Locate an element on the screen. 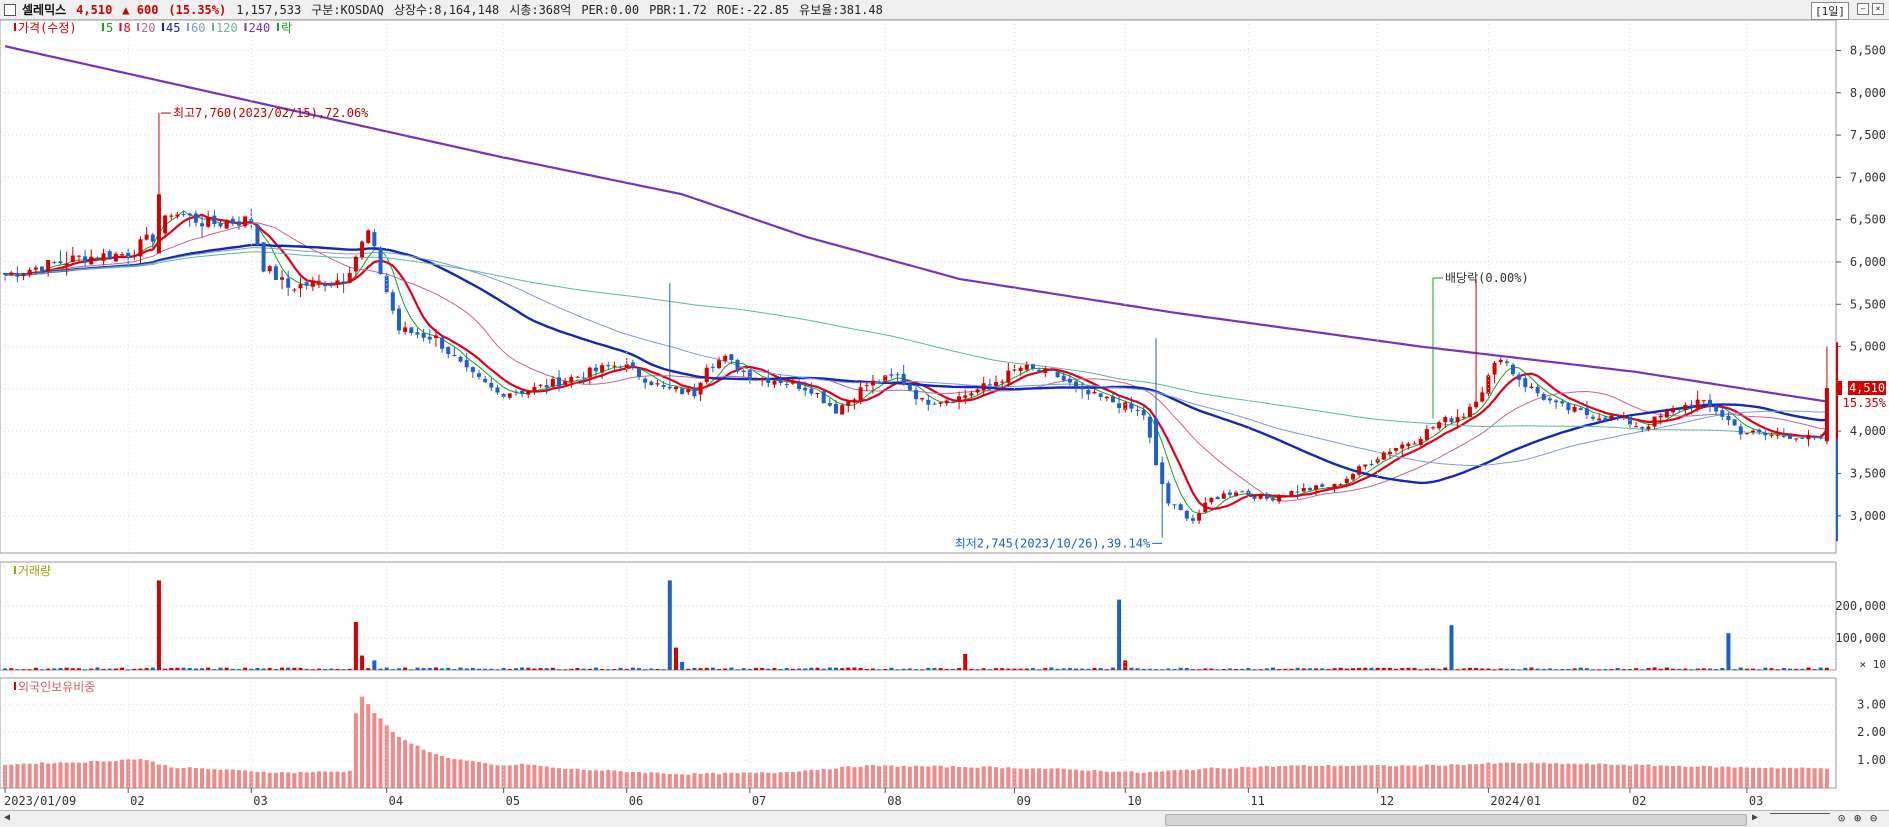 This screenshot has height=827, width=1889. legend-item: 8 is located at coordinates (127, 28).